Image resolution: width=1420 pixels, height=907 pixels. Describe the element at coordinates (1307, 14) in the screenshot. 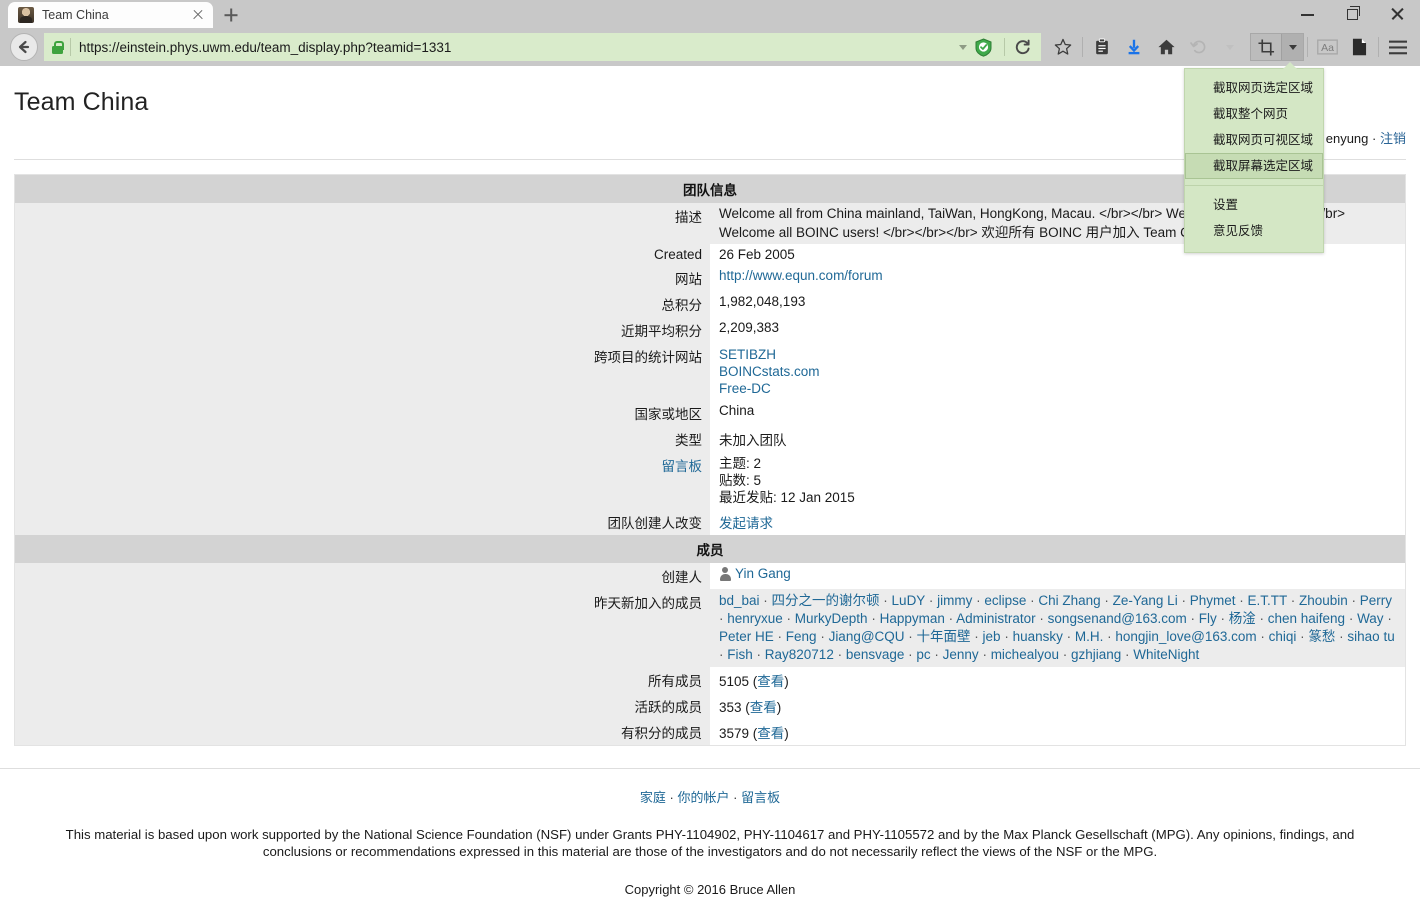

I see `minimize-icon` at that location.